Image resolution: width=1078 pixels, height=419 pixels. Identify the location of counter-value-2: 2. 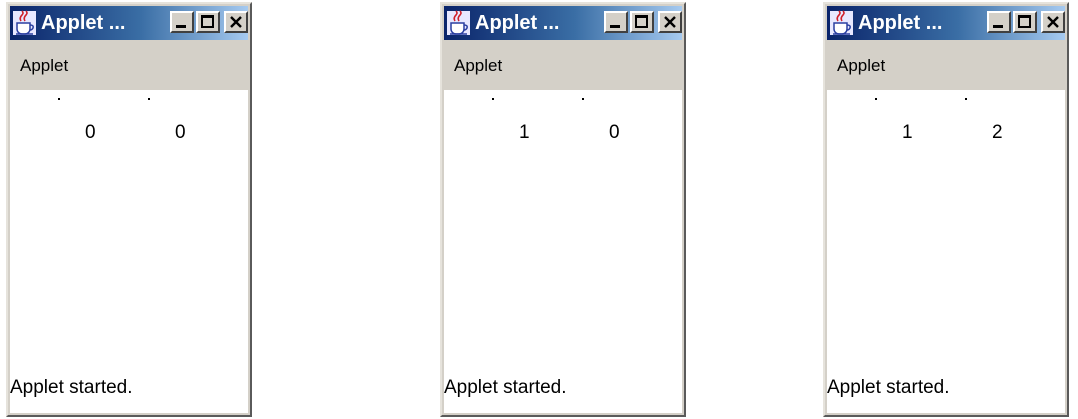
(997, 132).